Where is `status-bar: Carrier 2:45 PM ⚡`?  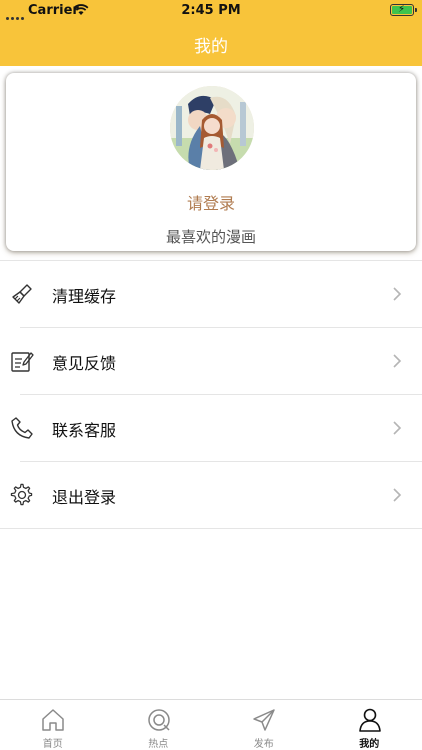
status-bar: Carrier 2:45 PM ⚡ is located at coordinates (211, 11).